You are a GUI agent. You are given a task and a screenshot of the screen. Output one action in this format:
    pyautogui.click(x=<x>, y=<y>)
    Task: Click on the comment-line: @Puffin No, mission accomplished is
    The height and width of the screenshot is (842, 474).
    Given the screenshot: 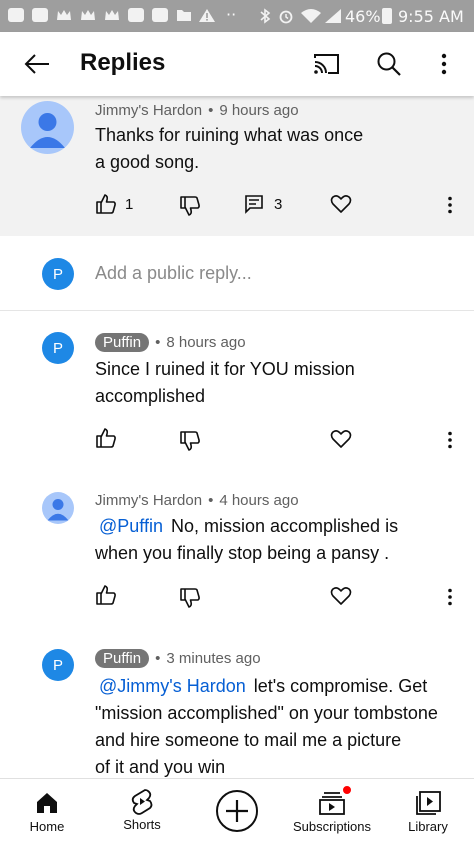 What is the action you would take?
    pyautogui.click(x=246, y=526)
    